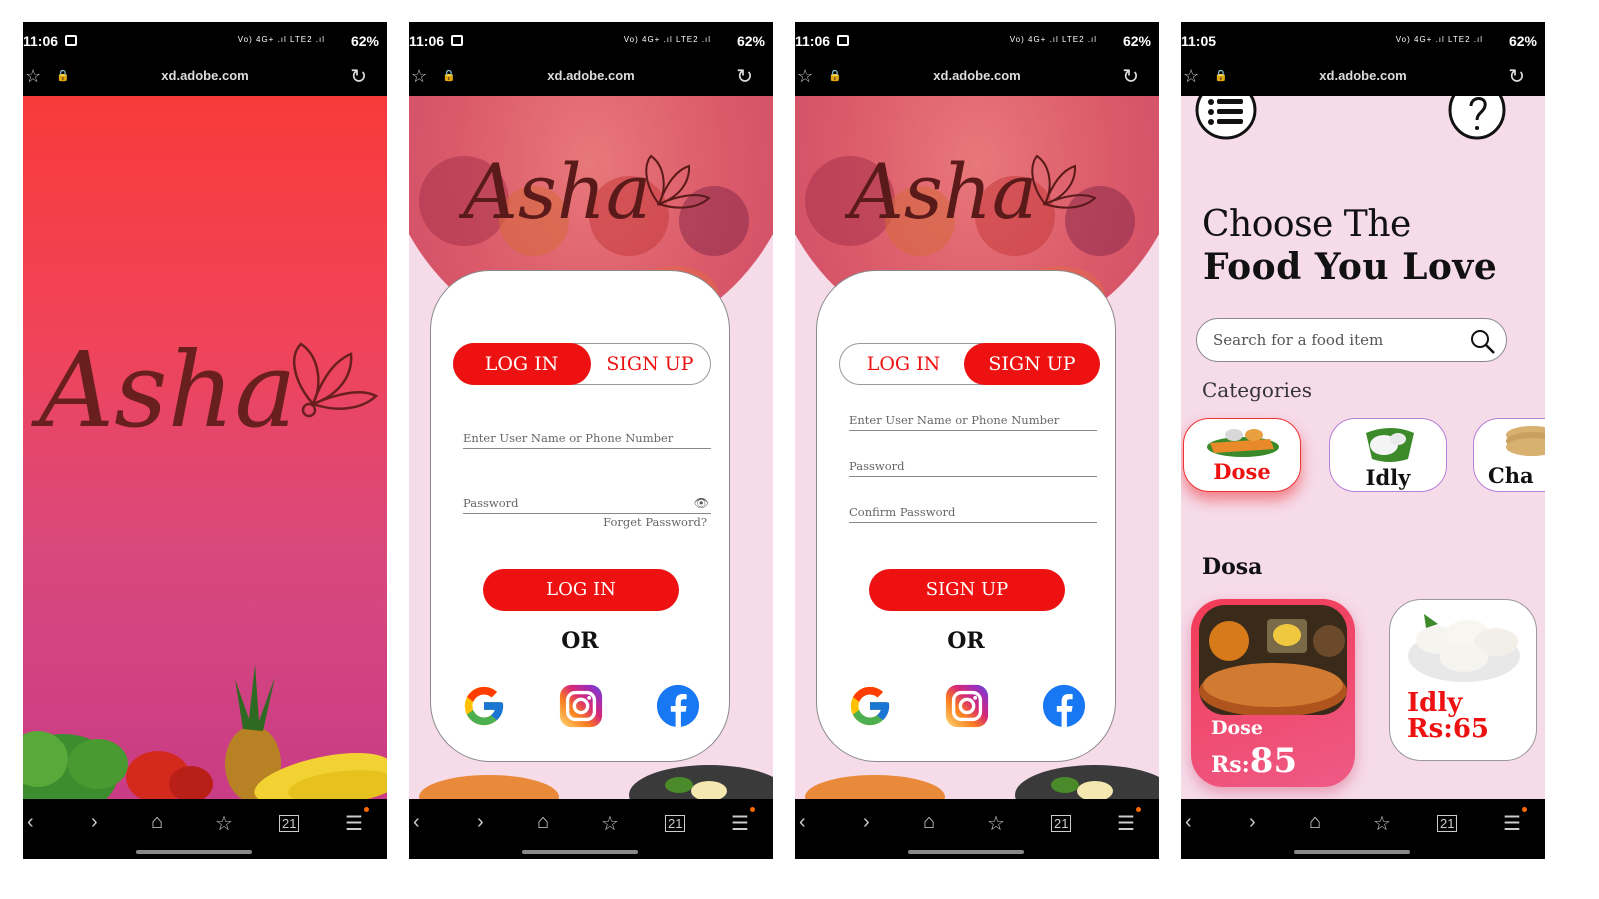 The image size is (1599, 899). What do you see at coordinates (967, 590) in the screenshot?
I see `signup-button: SIGN UP` at bounding box center [967, 590].